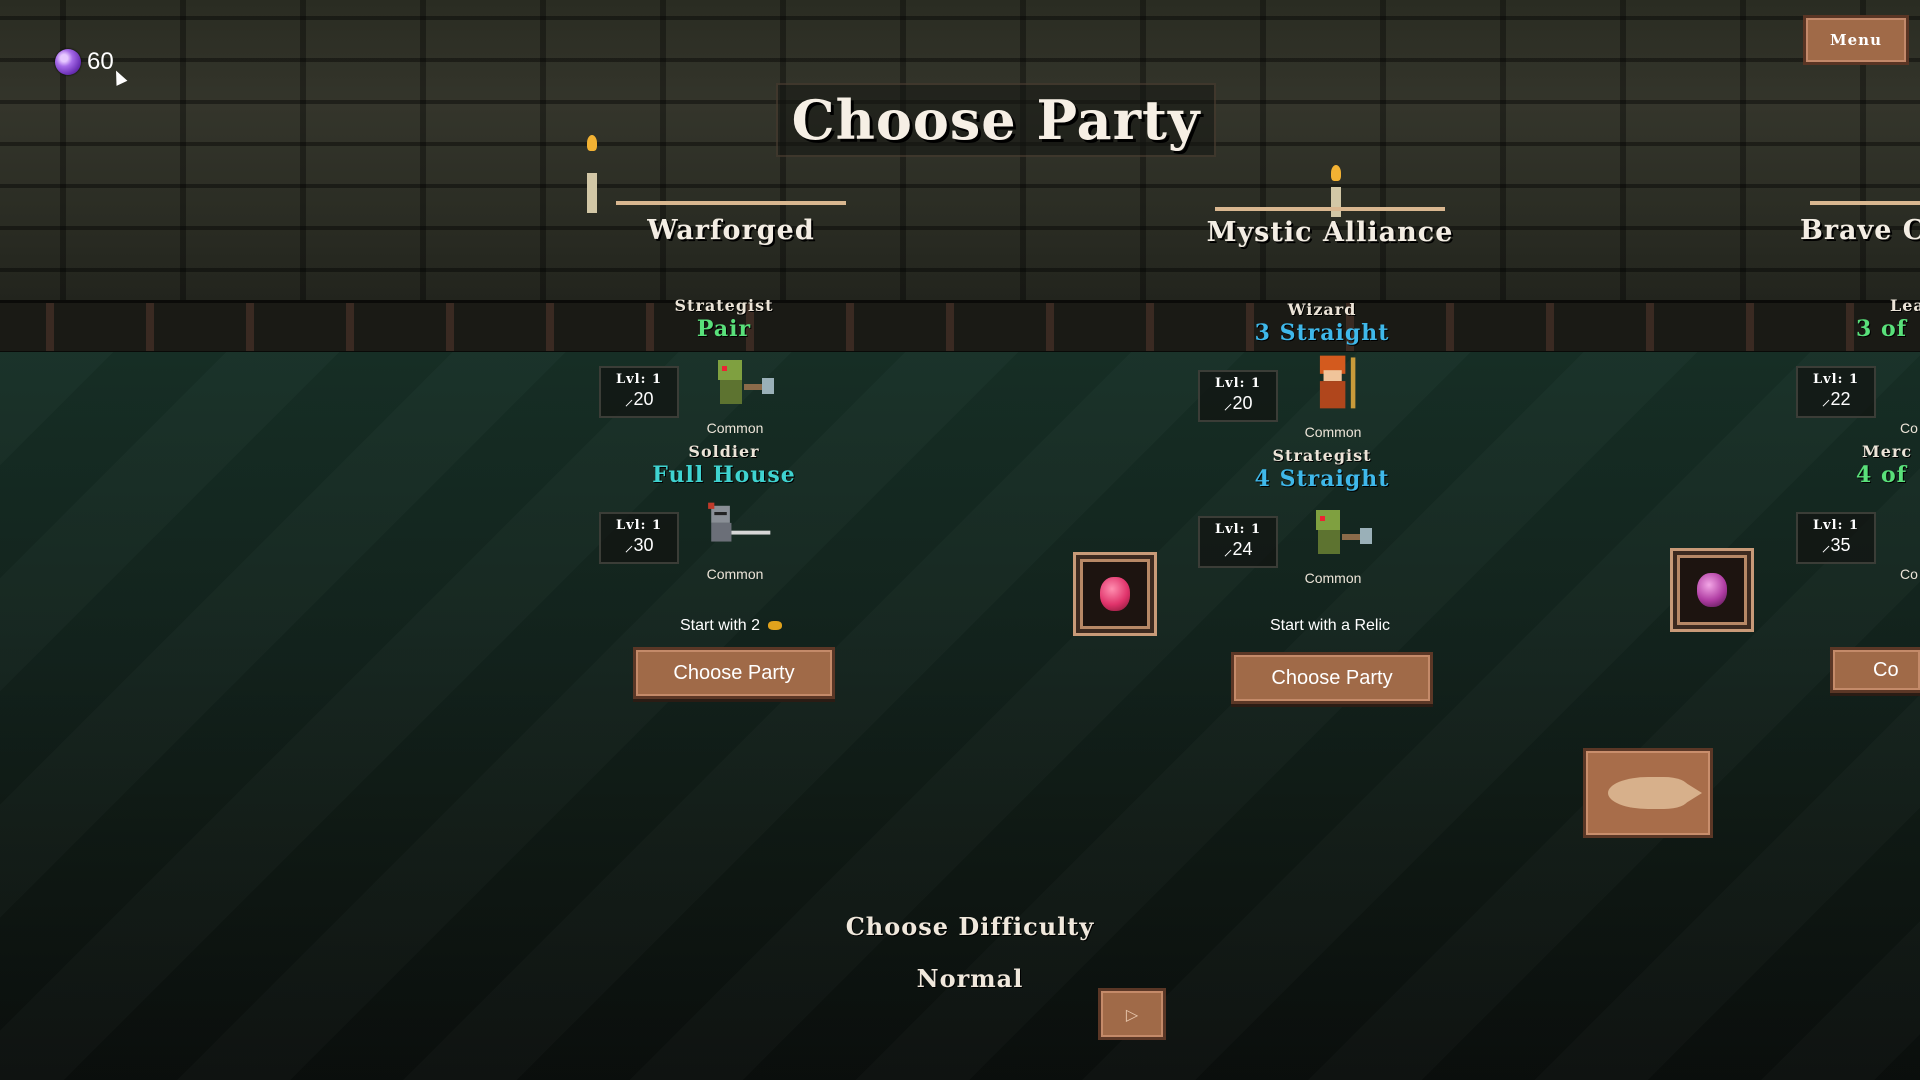 The height and width of the screenshot is (1080, 1920). I want to click on purple-gem-icon, so click(68, 62).